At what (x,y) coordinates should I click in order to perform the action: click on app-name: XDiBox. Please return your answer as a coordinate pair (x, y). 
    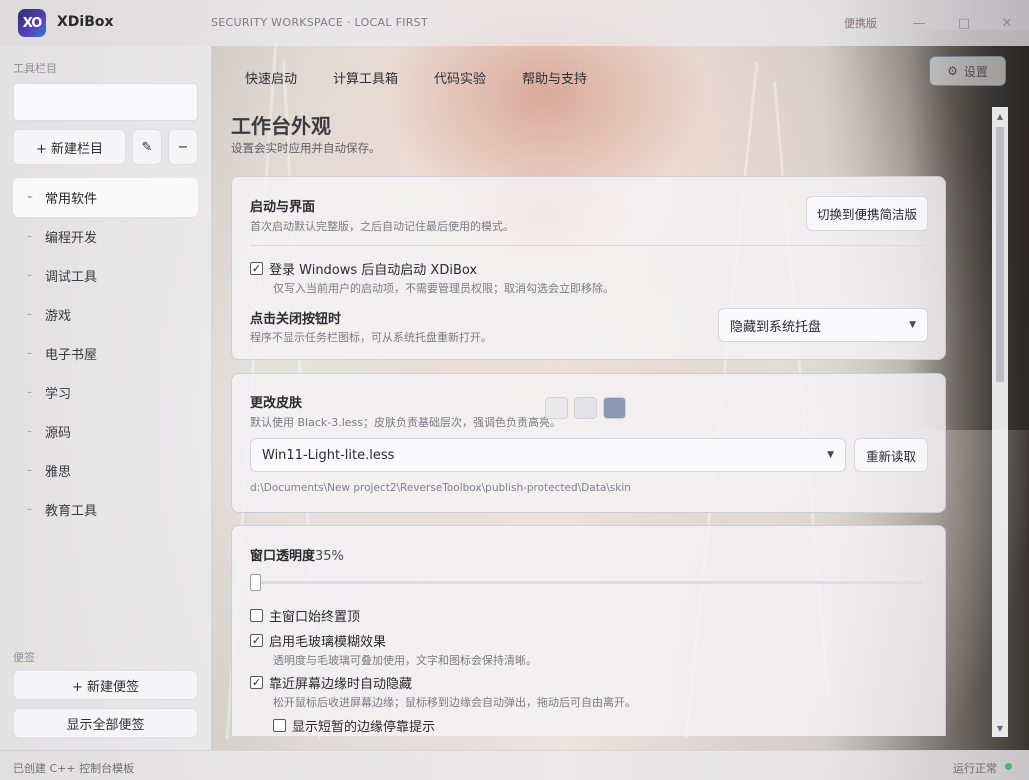
    Looking at the image, I should click on (85, 22).